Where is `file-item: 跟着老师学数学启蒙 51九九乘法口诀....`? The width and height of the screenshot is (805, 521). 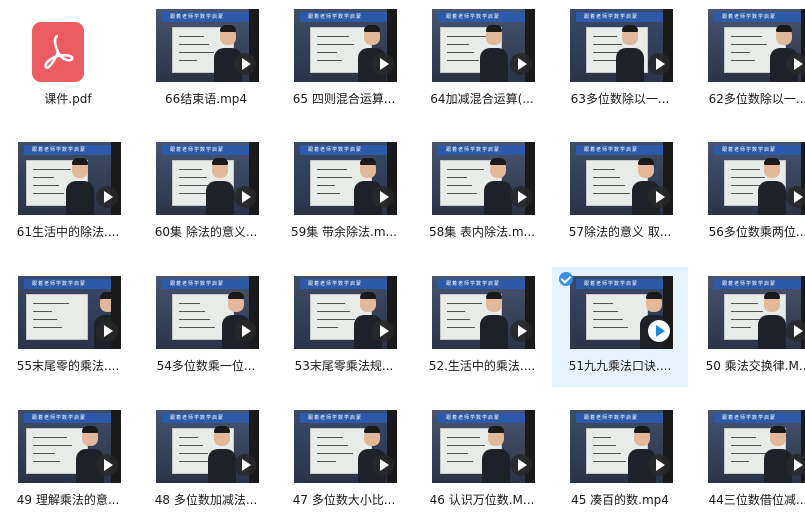 file-item: 跟着老师学数学启蒙 51九九乘法口诀.... is located at coordinates (620, 327).